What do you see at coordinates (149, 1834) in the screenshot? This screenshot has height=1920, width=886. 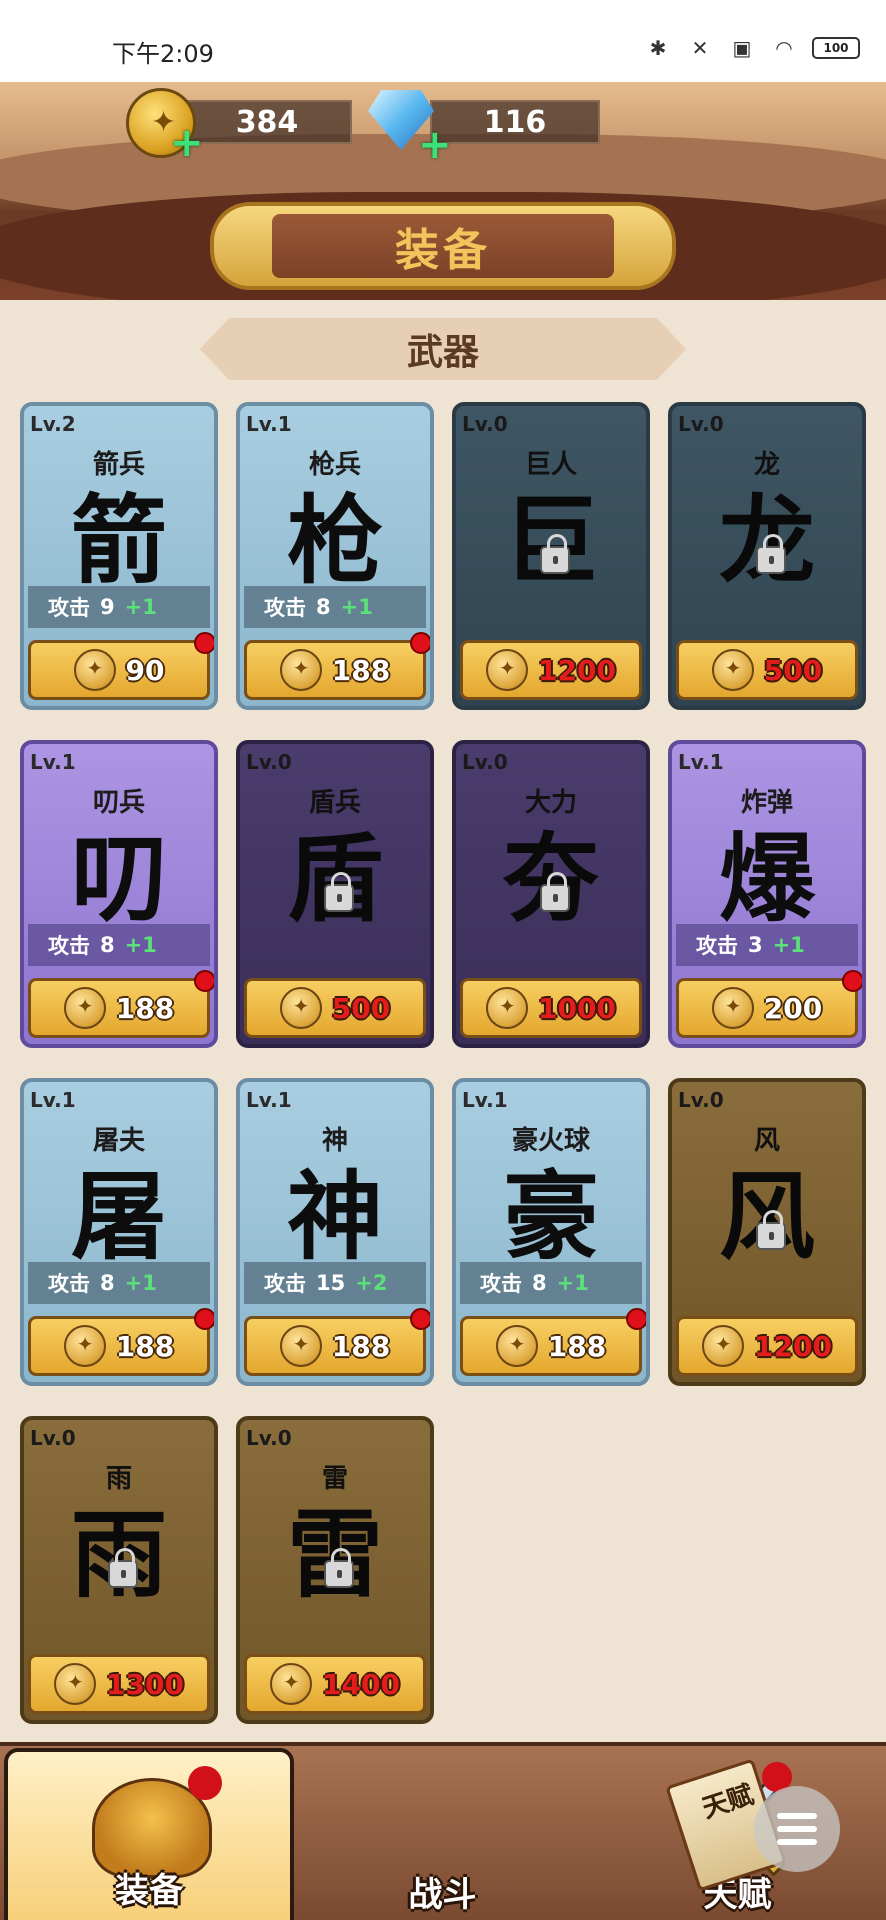 I see `tab-equipment: 装备` at bounding box center [149, 1834].